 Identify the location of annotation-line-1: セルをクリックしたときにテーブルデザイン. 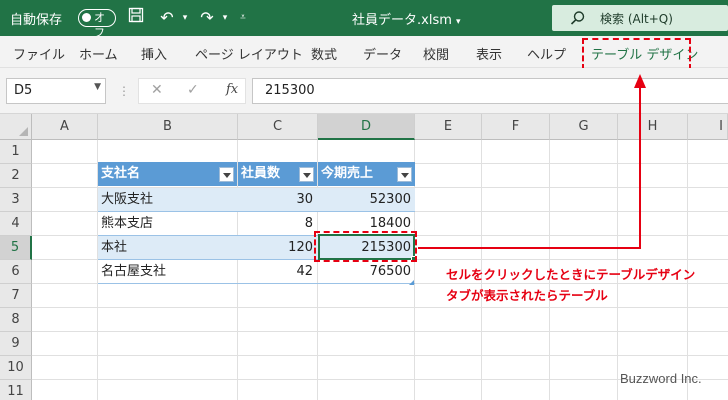
(571, 274).